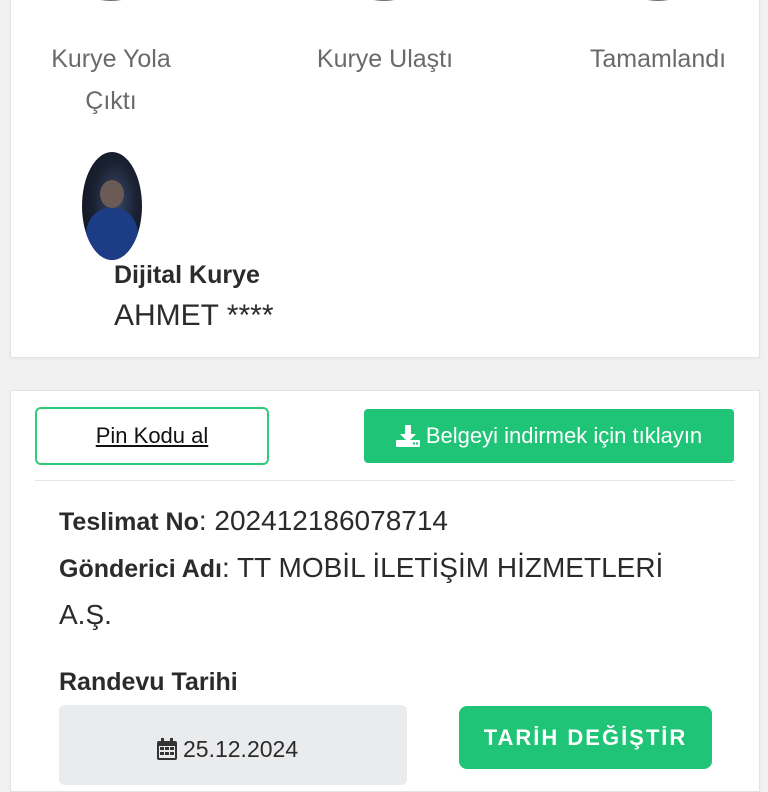 The height and width of the screenshot is (792, 768). What do you see at coordinates (407, 436) in the screenshot?
I see `download-icon` at bounding box center [407, 436].